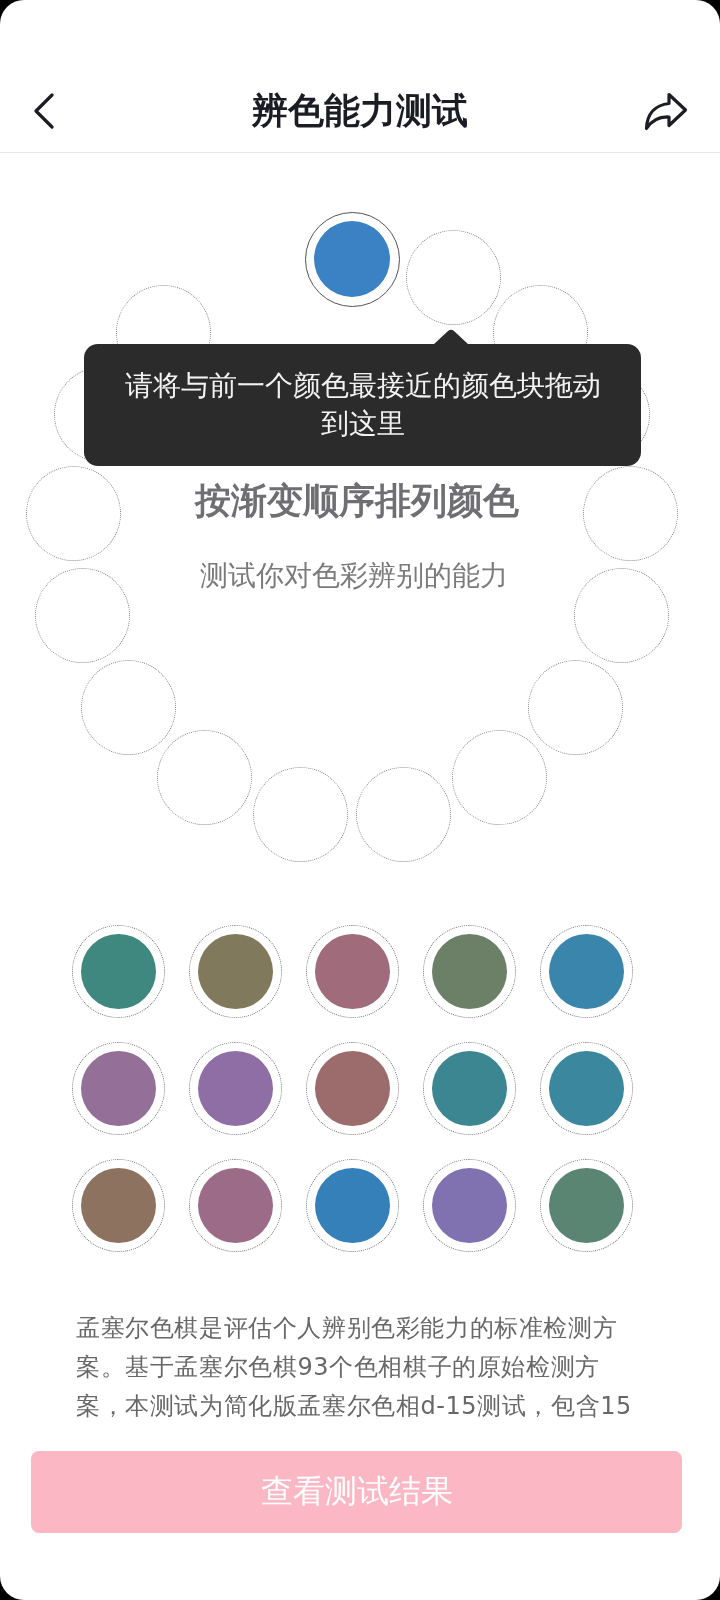 This screenshot has height=1600, width=720. I want to click on instruction-title: 按渐变顺序排列颜色, so click(357, 501).